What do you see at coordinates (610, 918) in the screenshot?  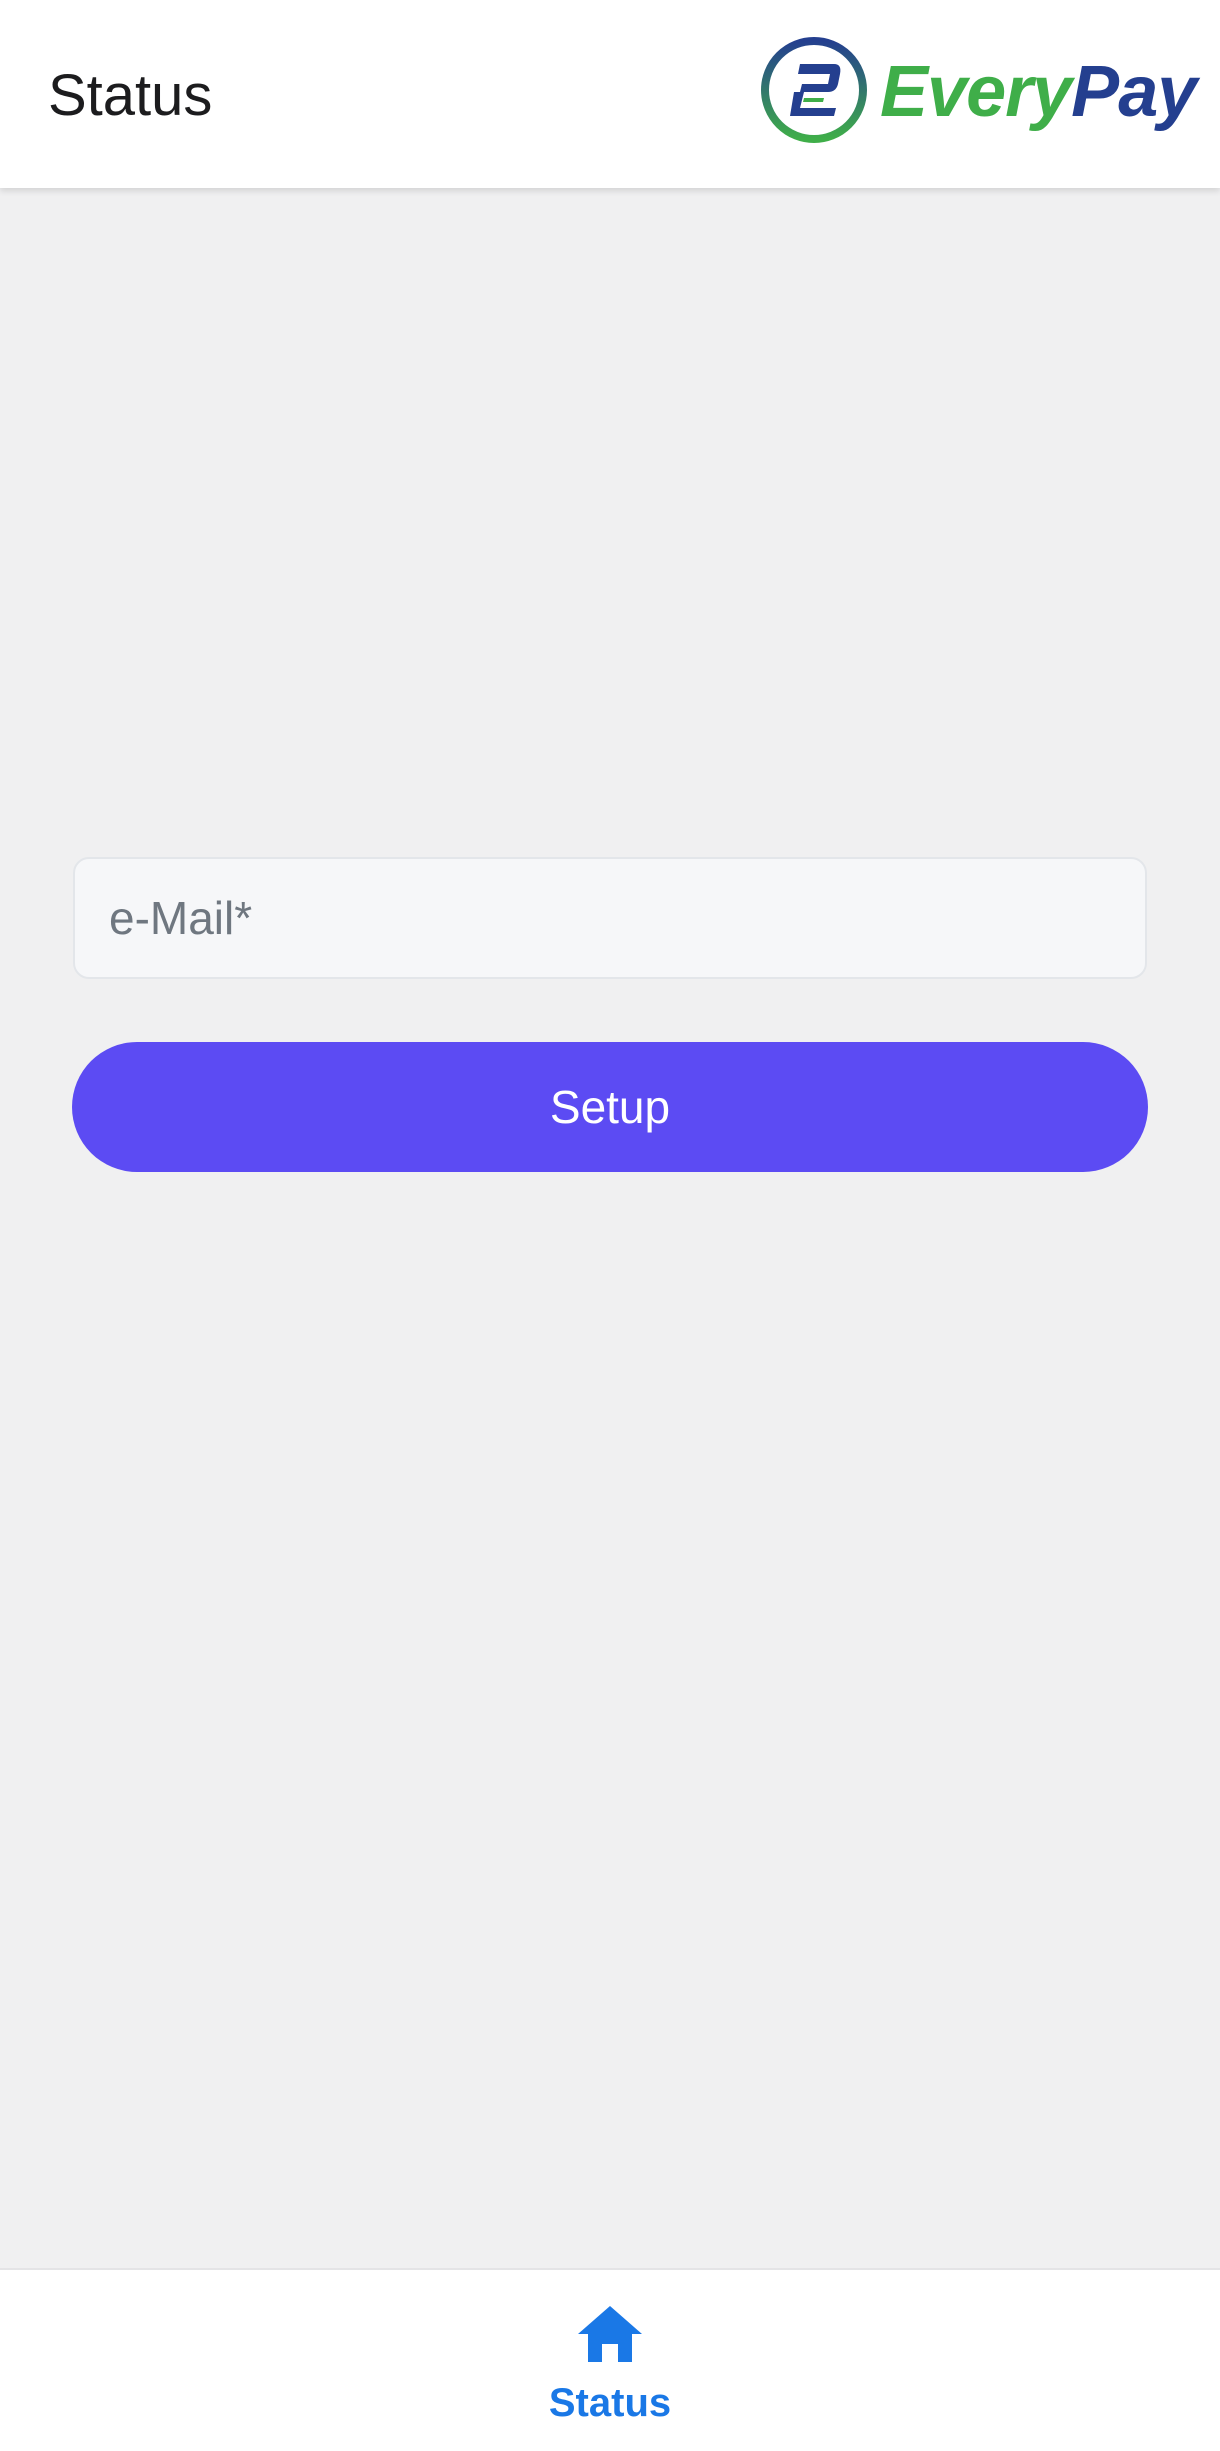 I see `email-input` at bounding box center [610, 918].